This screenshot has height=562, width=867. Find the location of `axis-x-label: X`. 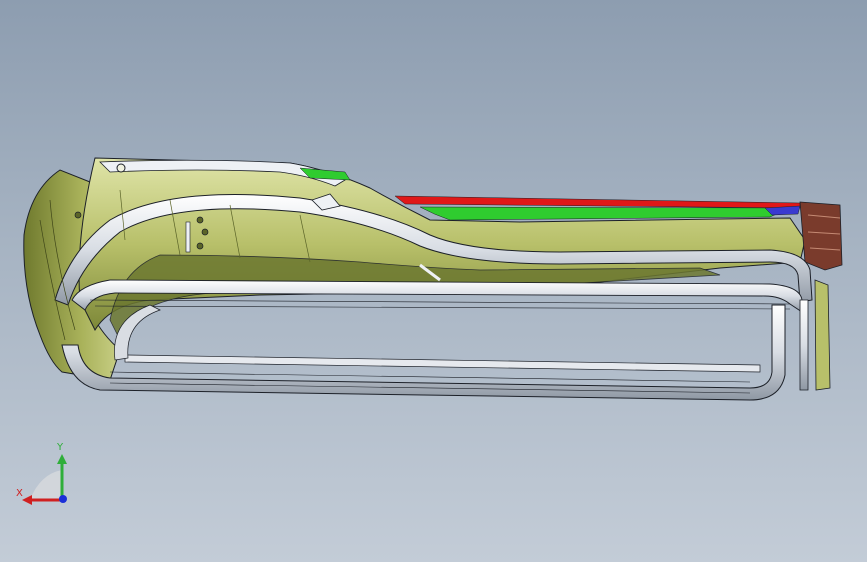

axis-x-label: X is located at coordinates (19, 493).